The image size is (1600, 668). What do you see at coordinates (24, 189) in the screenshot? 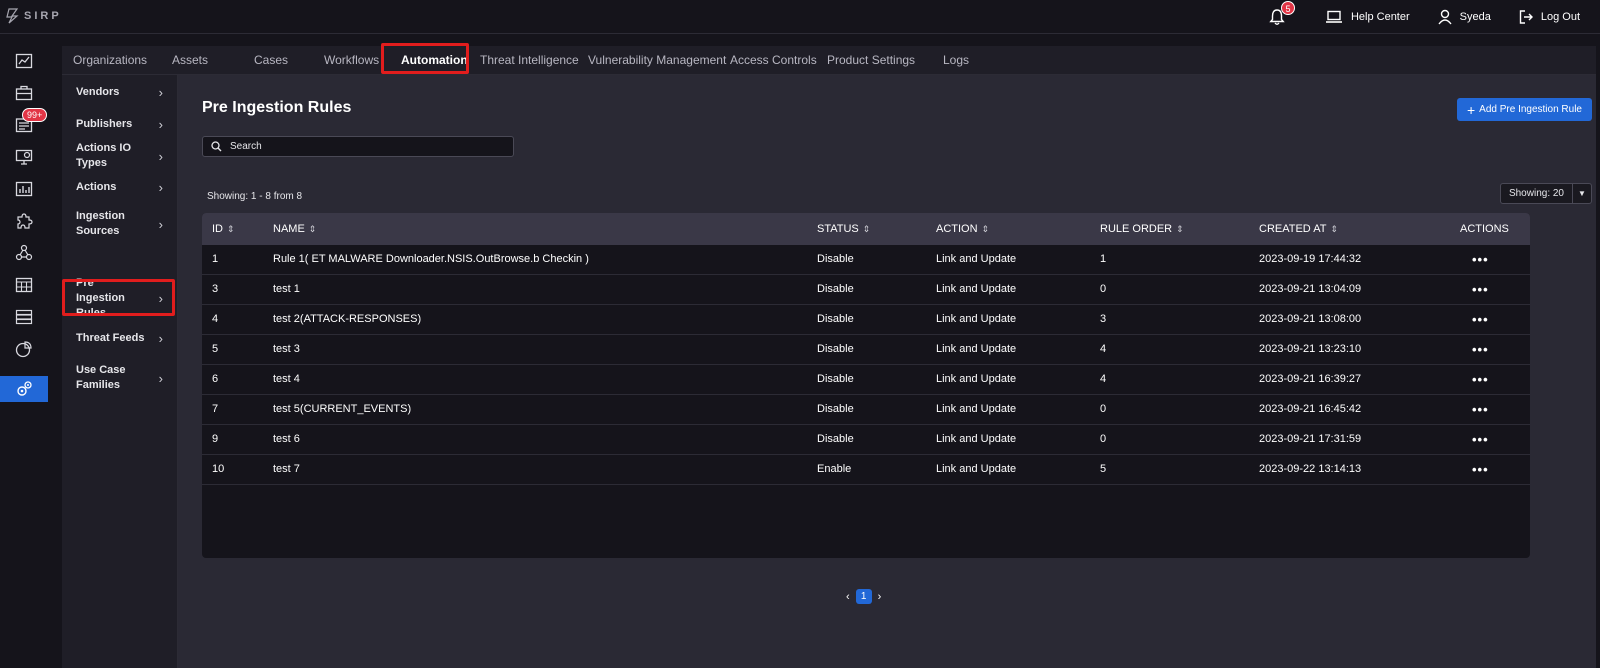
I see `rail-item-reports` at bounding box center [24, 189].